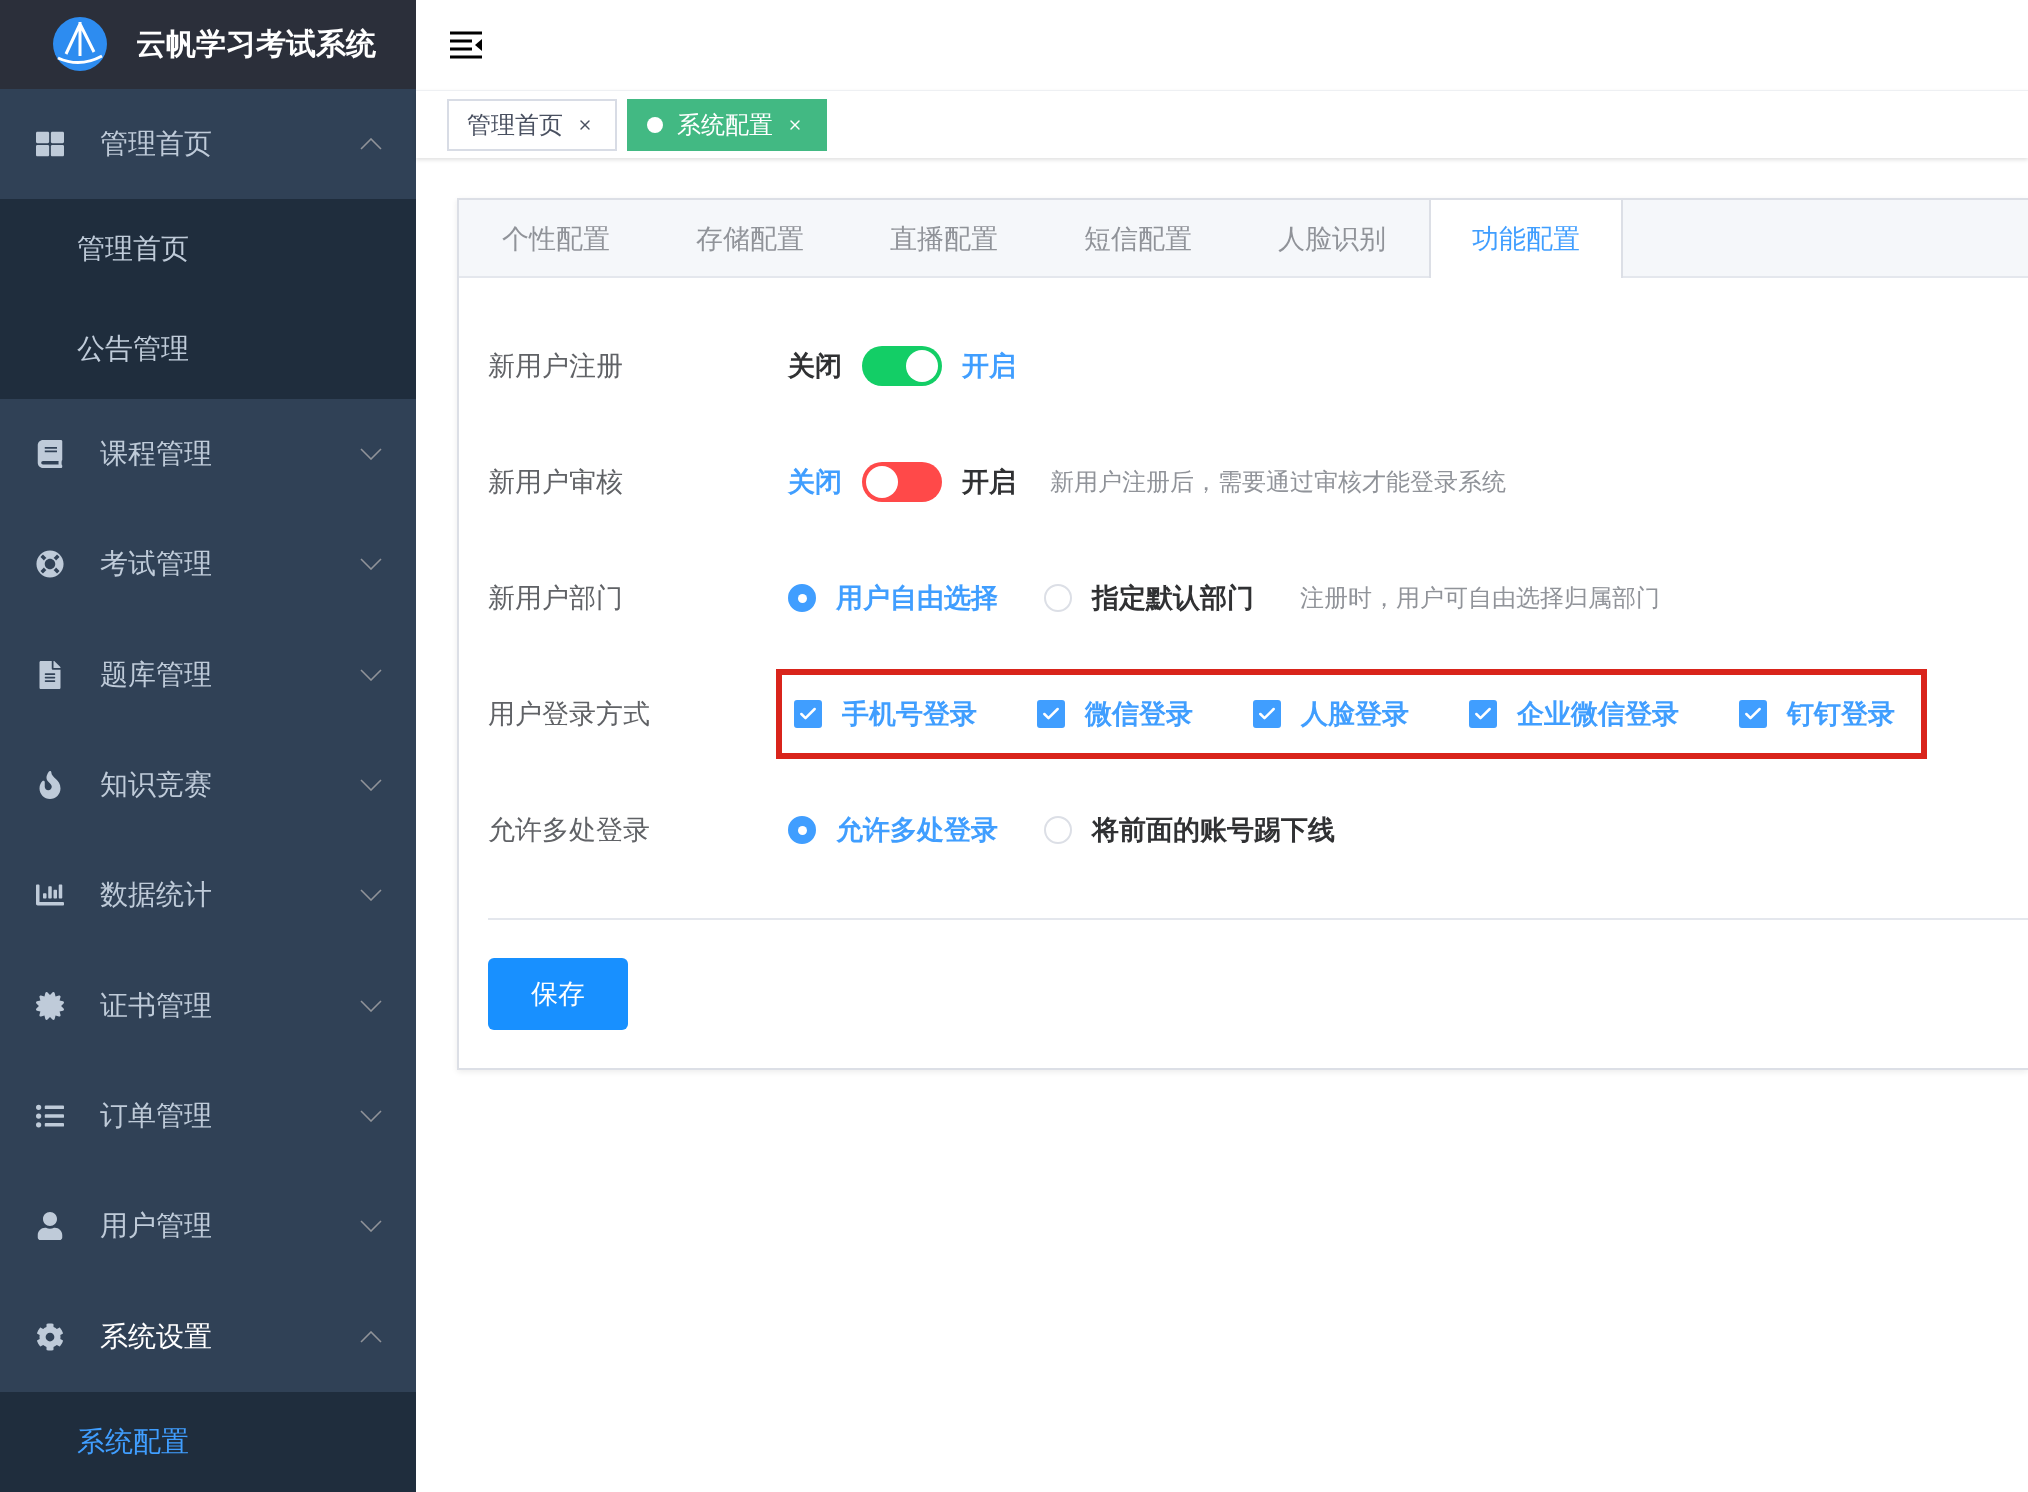 The image size is (2028, 1492). I want to click on field-label: 用户登录方式, so click(569, 714).